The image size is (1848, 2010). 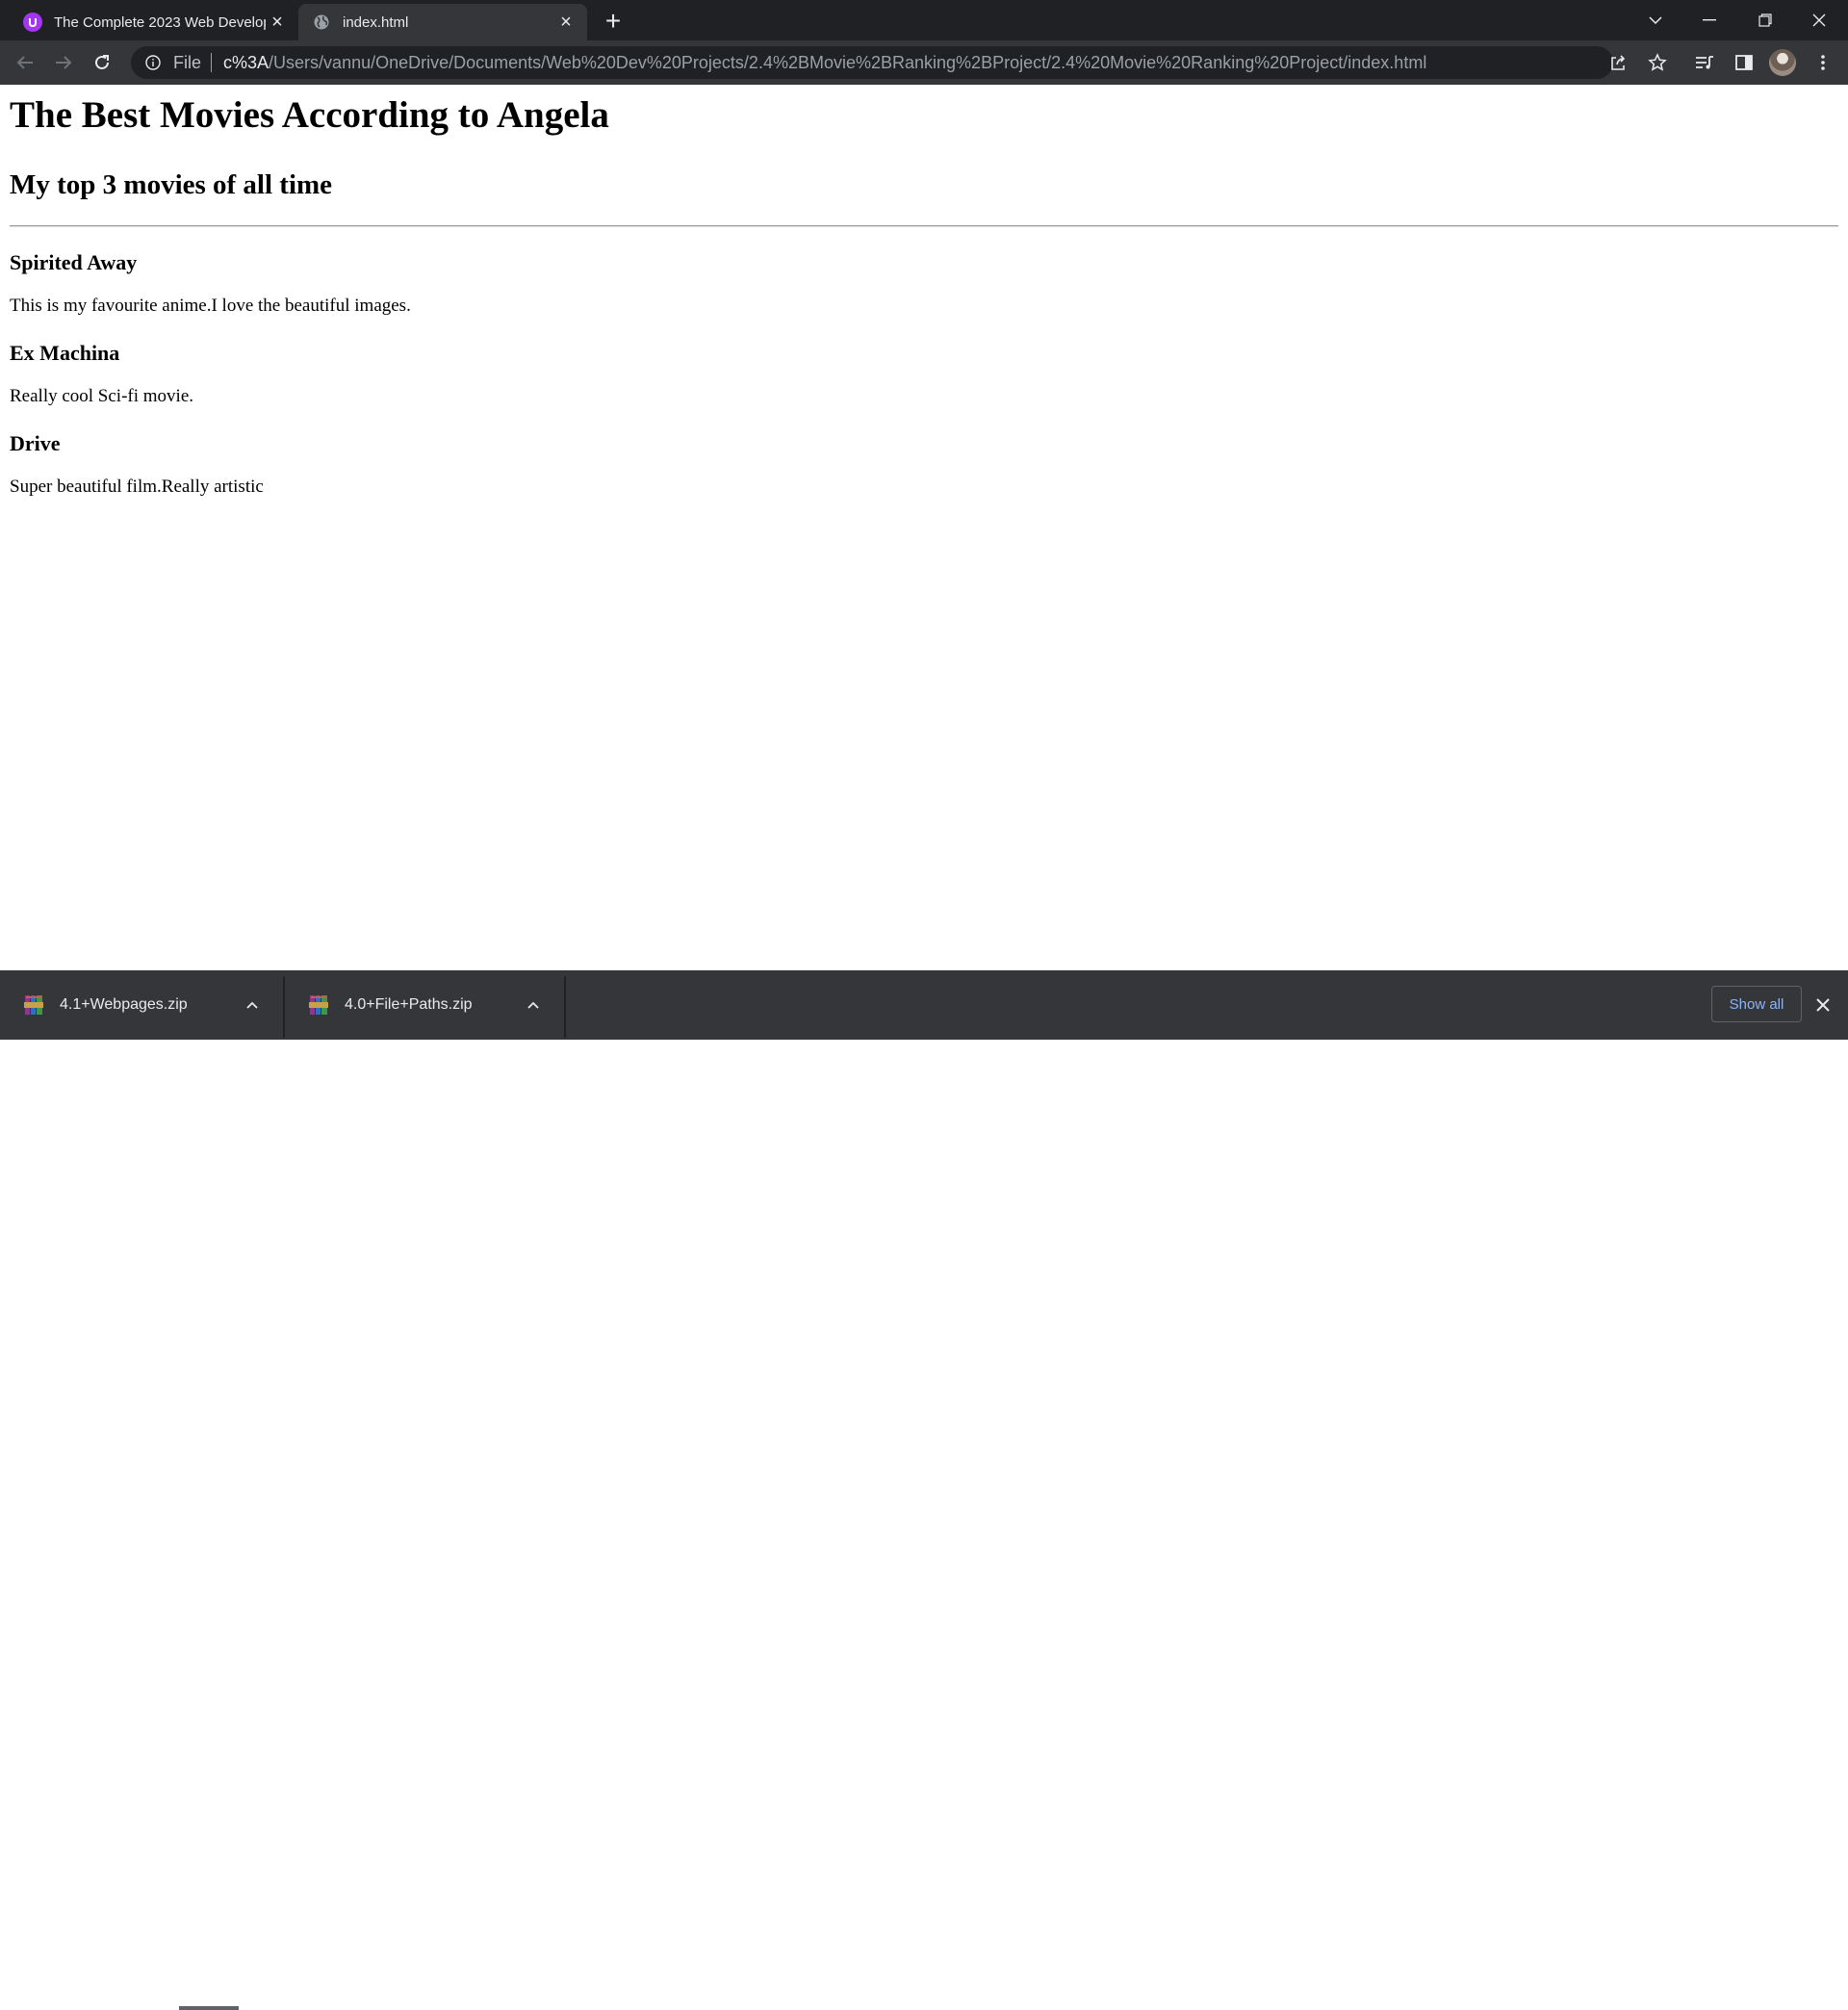 I want to click on download-shelf-scroll-indicator, so click(x=209, y=2008).